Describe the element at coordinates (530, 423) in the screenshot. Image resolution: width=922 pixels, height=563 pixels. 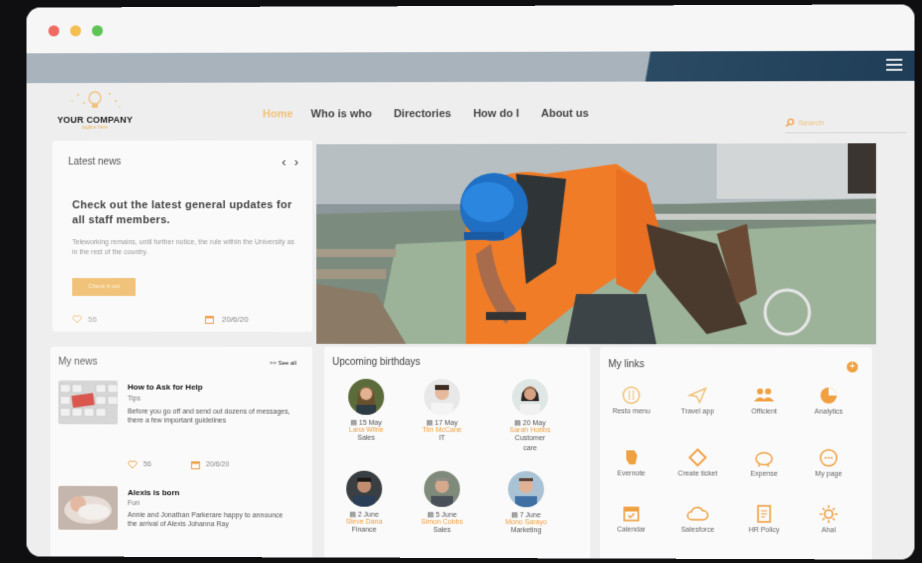
I see `birthday-date: ▤ 20 May` at that location.